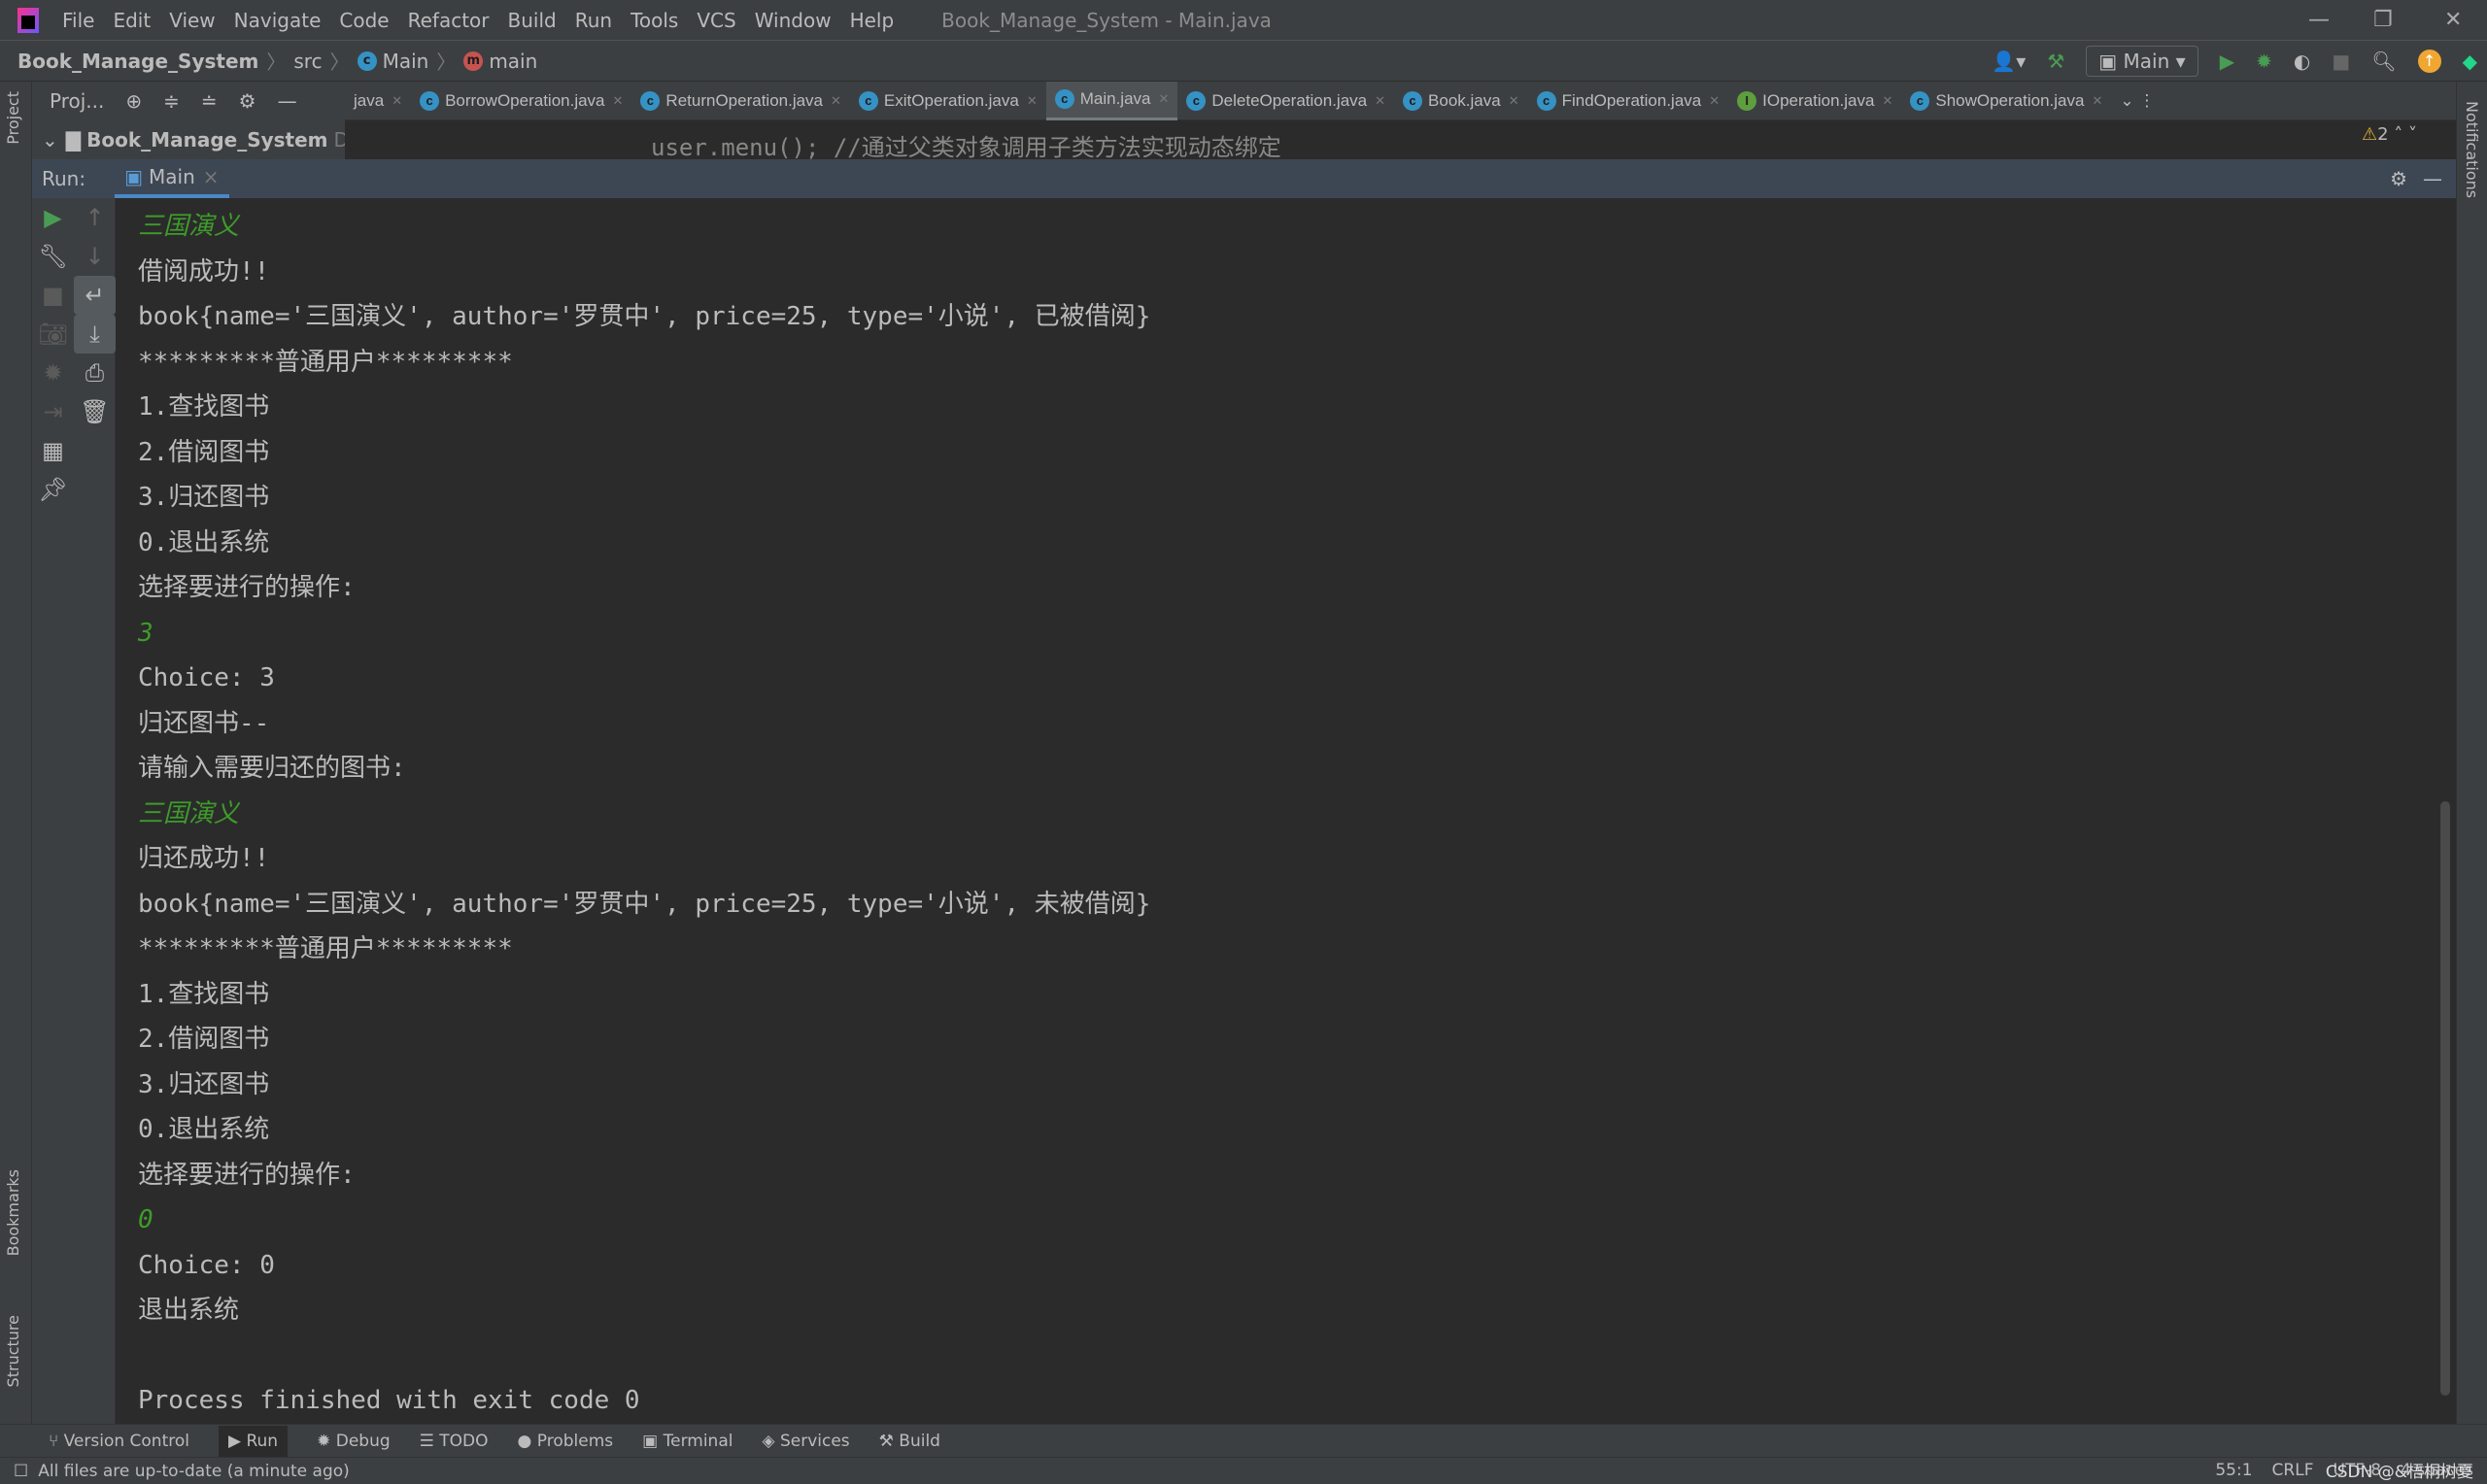  Describe the element at coordinates (654, 20) in the screenshot. I see `menu-tools: Tools` at that location.